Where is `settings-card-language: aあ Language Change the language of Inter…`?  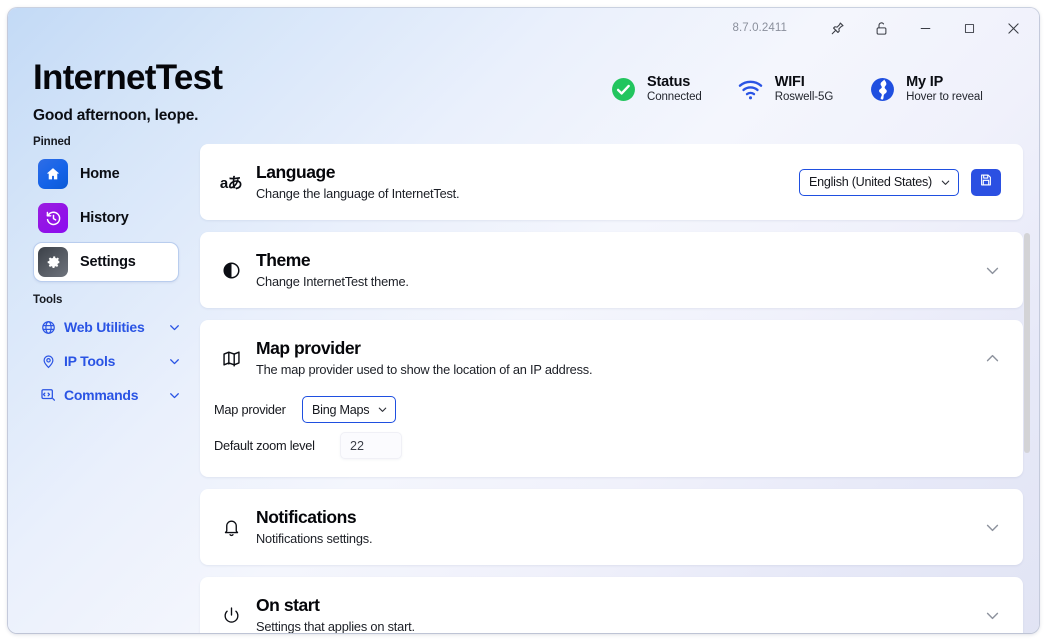 settings-card-language: aあ Language Change the language of Inter… is located at coordinates (611, 182).